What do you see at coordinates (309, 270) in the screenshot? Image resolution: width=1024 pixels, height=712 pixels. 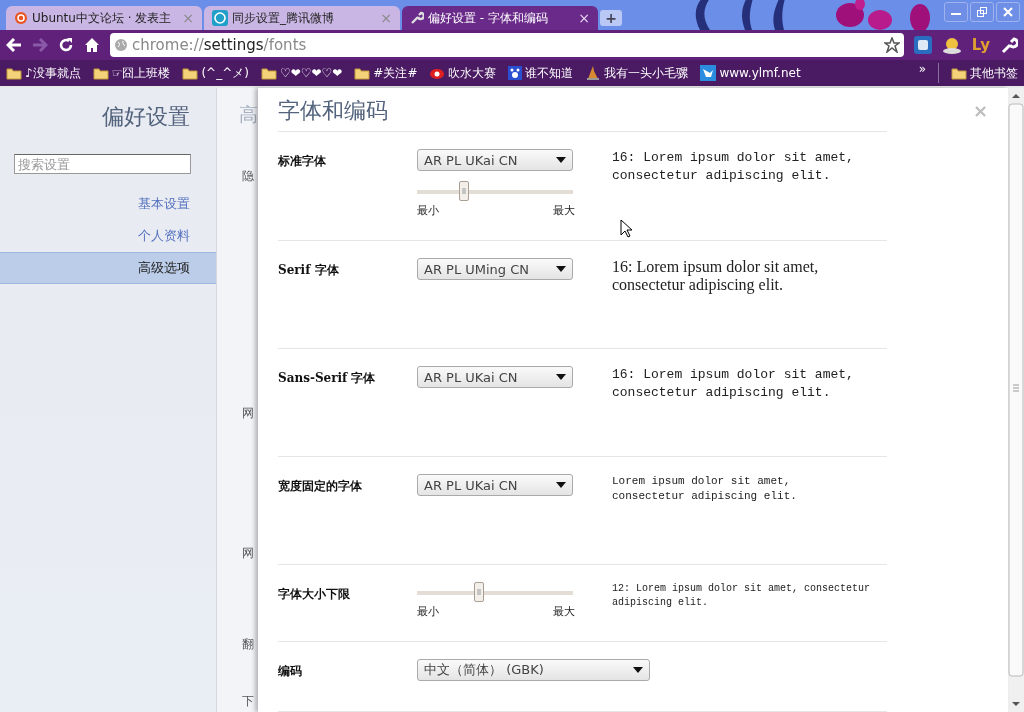 I see `setting-label: Serif 字体` at bounding box center [309, 270].